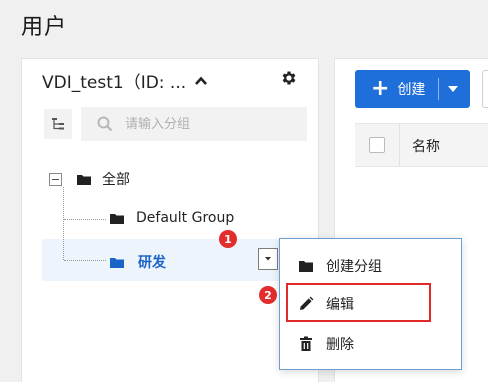 The height and width of the screenshot is (382, 488). I want to click on select-all-checkbox, so click(377, 145).